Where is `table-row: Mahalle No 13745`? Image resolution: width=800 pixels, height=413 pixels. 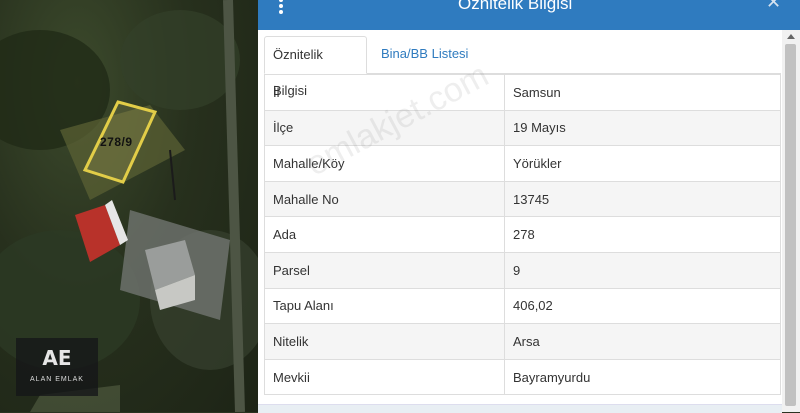
table-row: Mahalle No 13745 is located at coordinates (522, 199).